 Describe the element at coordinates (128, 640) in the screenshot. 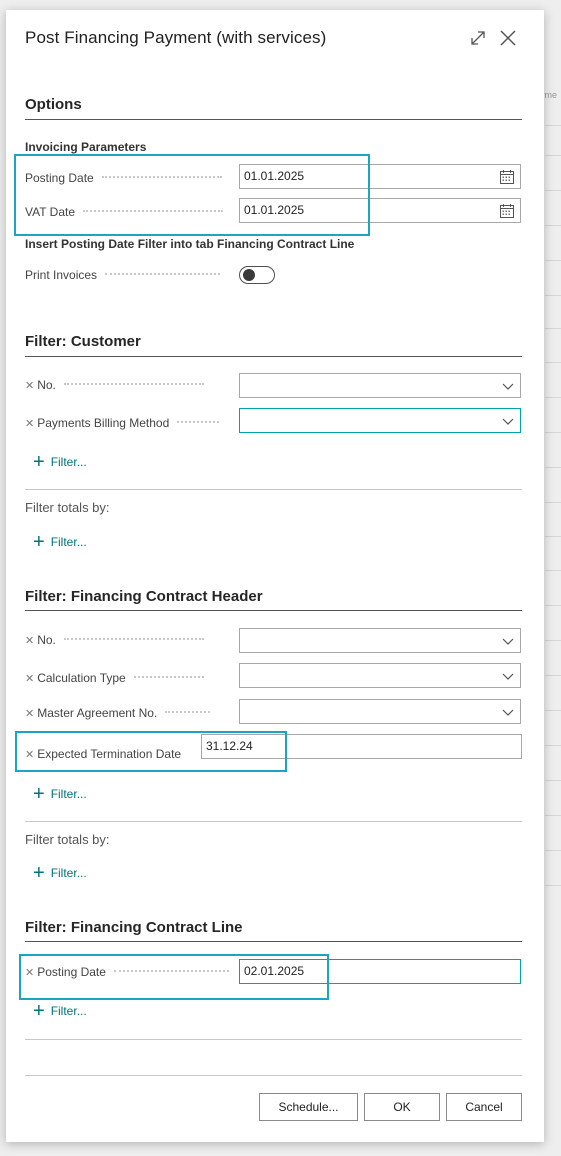

I see `contract-no-label: ✕ No.` at that location.